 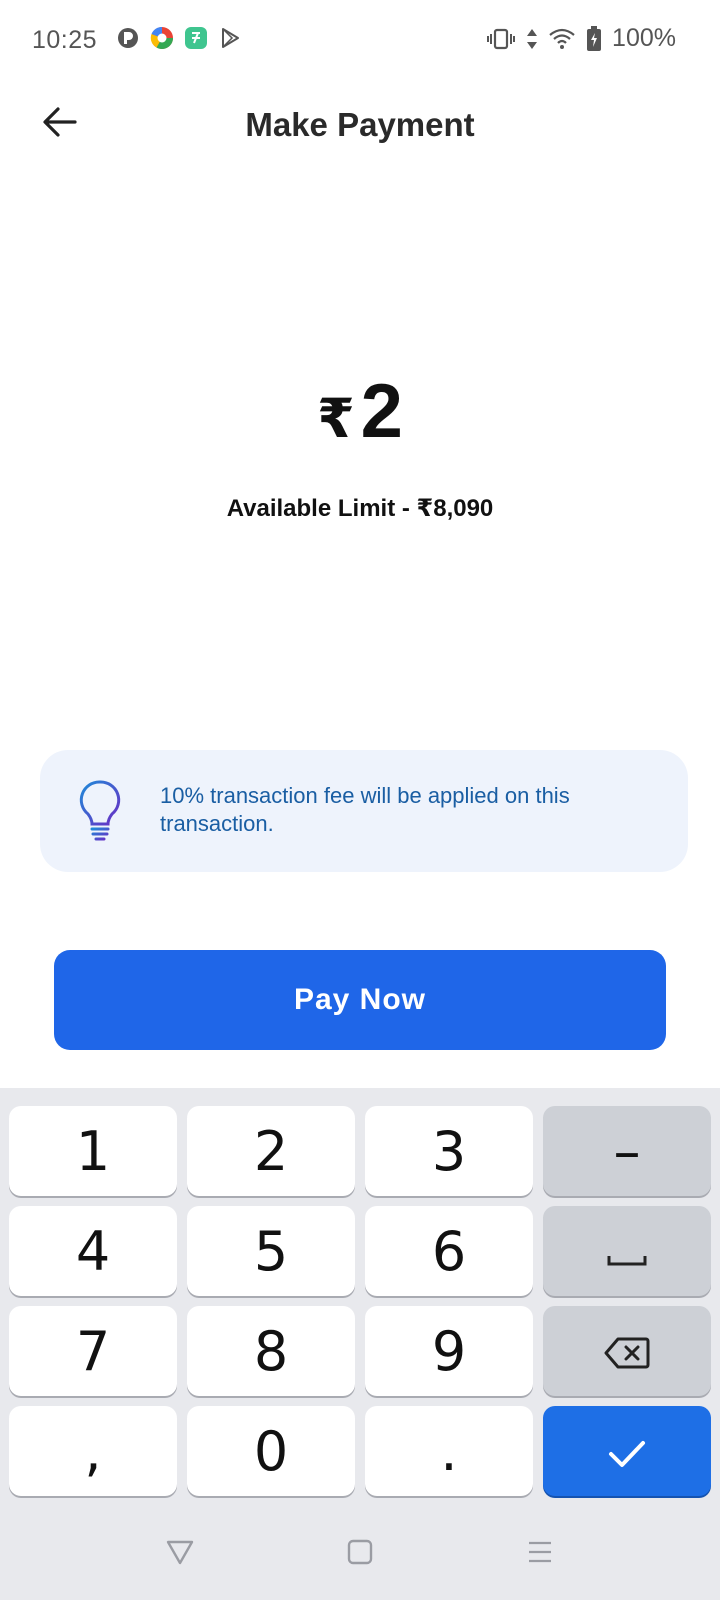 I want to click on status-time: 10:25, so click(x=65, y=40).